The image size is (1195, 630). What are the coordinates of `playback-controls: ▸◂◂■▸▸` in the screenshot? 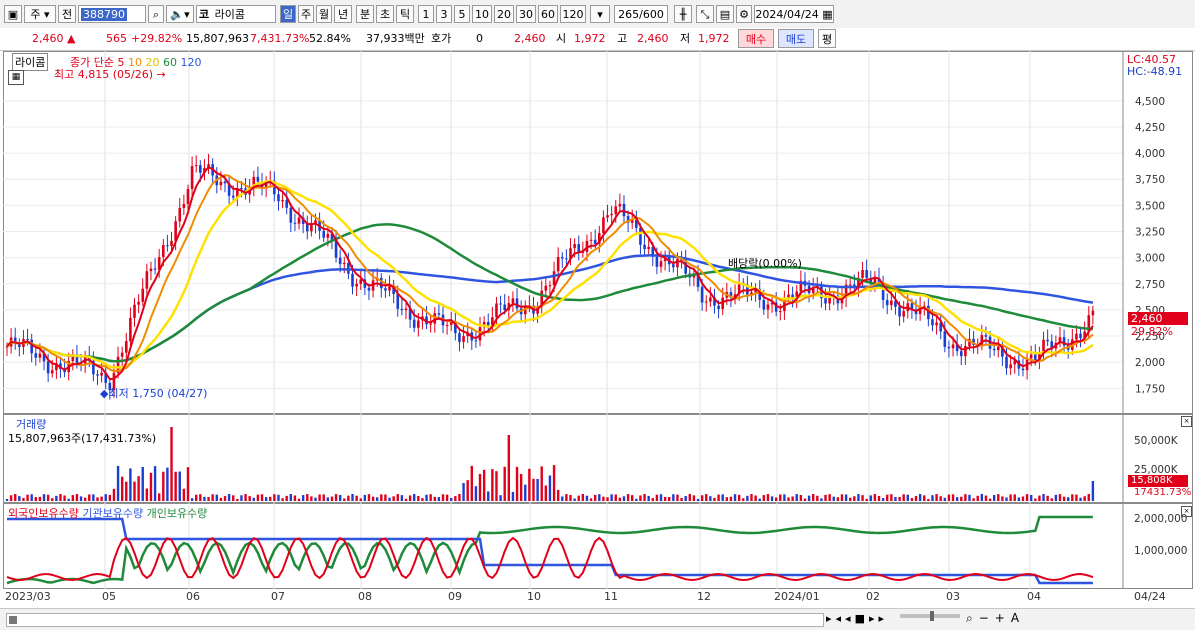 It's located at (857, 618).